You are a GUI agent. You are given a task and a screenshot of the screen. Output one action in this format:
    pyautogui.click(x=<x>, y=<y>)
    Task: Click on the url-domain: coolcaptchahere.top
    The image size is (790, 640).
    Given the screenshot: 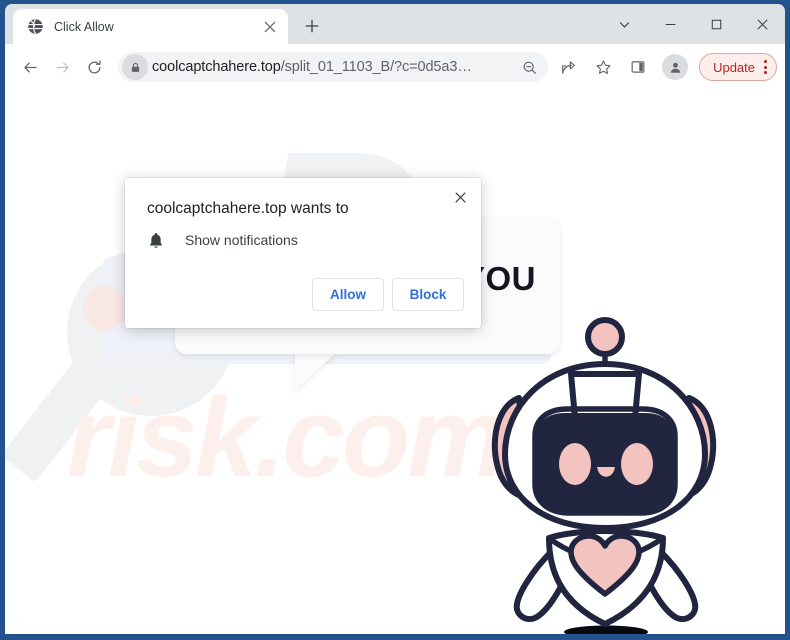 What is the action you would take?
    pyautogui.click(x=216, y=67)
    